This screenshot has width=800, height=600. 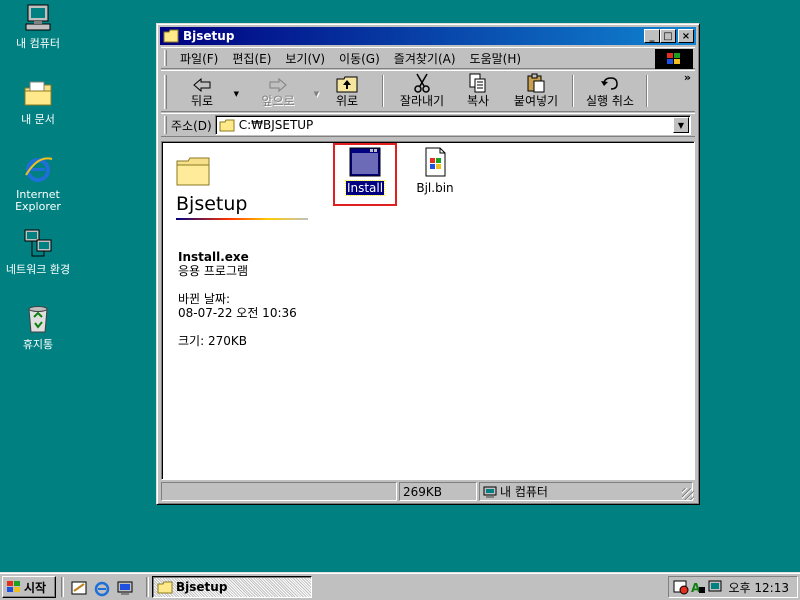 I want to click on task-label: Bjsetup, so click(x=202, y=587).